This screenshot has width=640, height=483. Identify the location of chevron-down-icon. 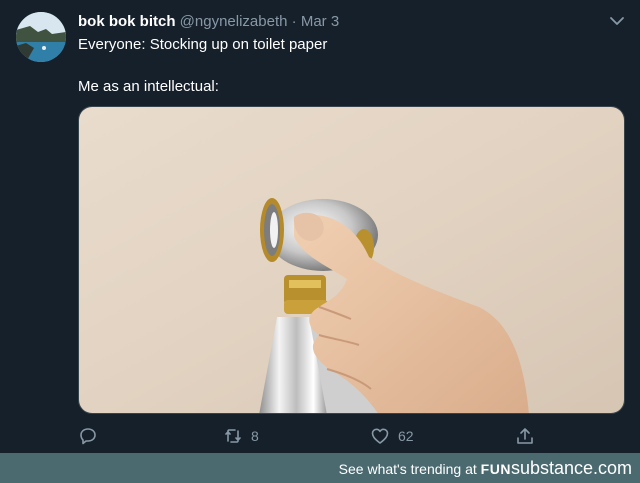
(617, 21).